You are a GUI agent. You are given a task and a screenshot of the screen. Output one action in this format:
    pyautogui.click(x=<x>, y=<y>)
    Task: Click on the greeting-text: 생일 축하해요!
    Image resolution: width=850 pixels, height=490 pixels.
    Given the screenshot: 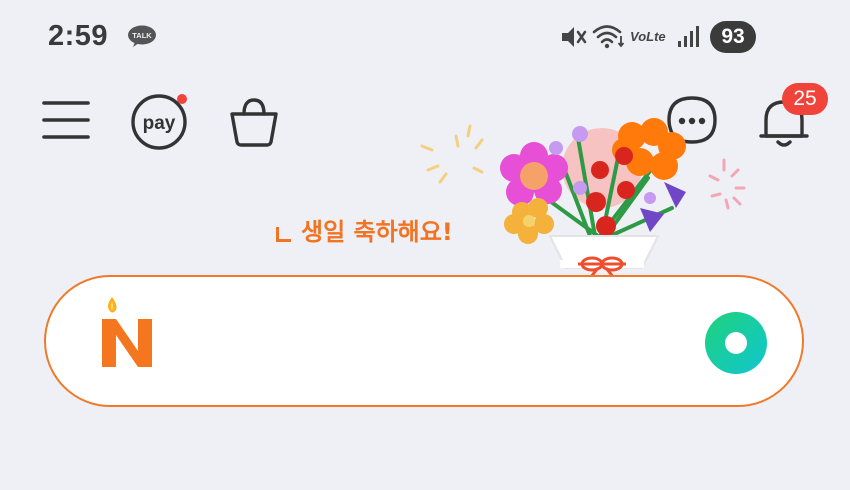 What is the action you would take?
    pyautogui.click(x=377, y=232)
    